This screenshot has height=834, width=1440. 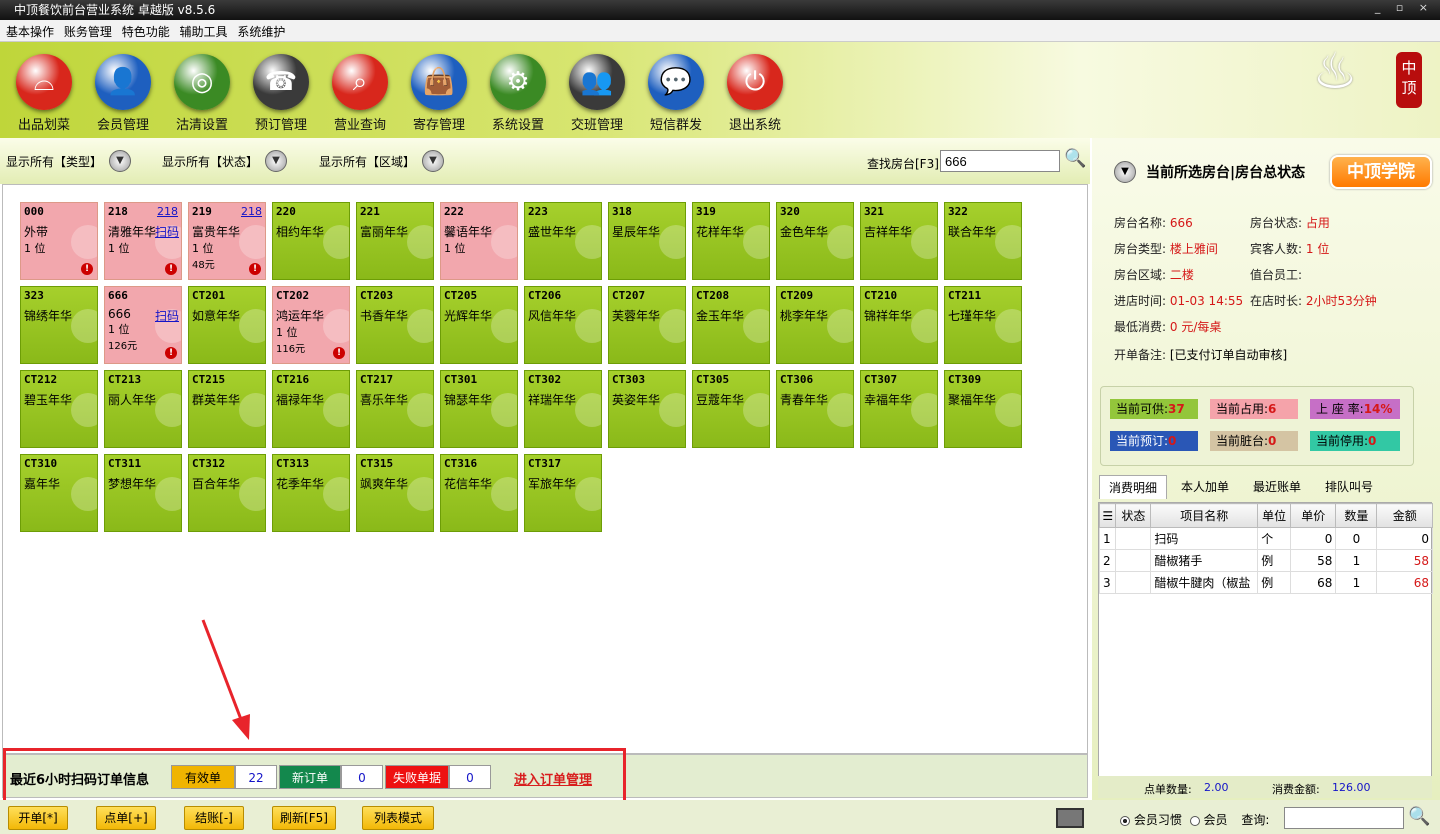 What do you see at coordinates (815, 241) in the screenshot?
I see `table-tile: 320 金色年华` at bounding box center [815, 241].